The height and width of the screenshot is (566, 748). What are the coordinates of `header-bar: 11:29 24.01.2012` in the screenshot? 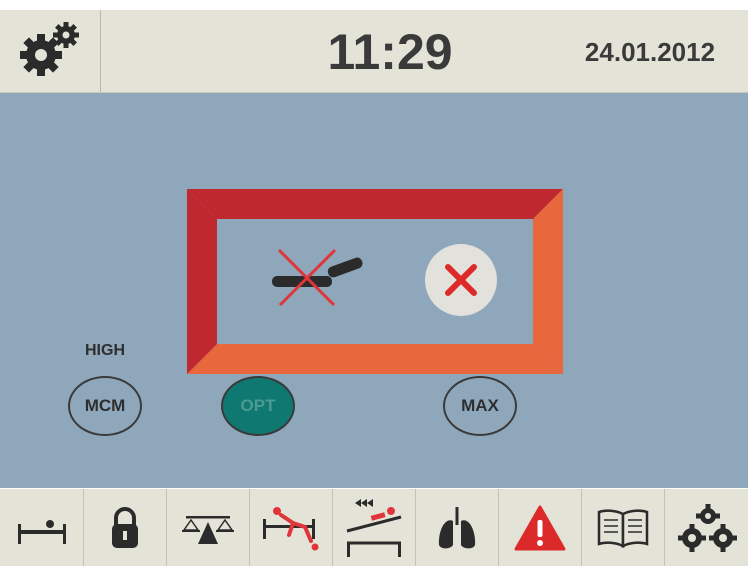 It's located at (374, 51).